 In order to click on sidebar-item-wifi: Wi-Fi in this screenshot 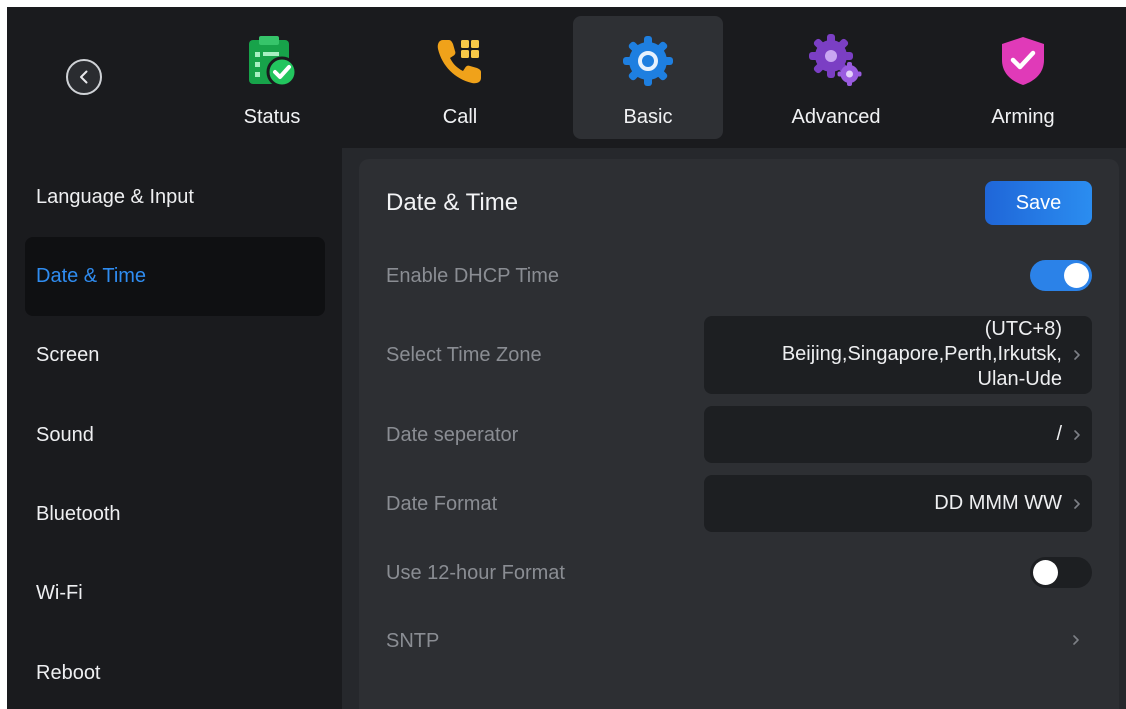, I will do `click(175, 593)`.